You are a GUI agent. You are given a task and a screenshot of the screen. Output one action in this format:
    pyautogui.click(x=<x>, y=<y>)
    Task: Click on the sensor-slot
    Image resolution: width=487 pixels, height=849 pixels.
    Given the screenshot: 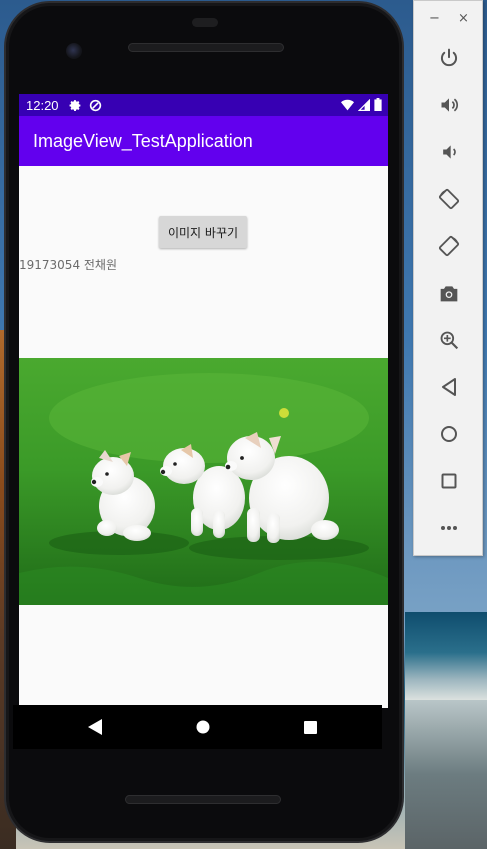 What is the action you would take?
    pyautogui.click(x=205, y=22)
    